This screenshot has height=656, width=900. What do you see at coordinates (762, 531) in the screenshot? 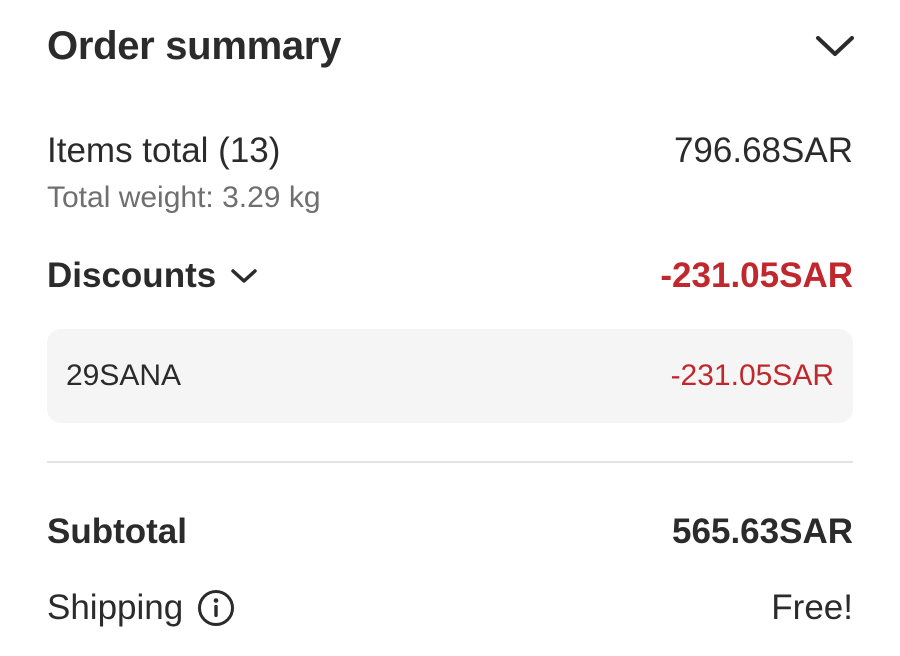
I see `subtotal-value: 565.63SAR` at bounding box center [762, 531].